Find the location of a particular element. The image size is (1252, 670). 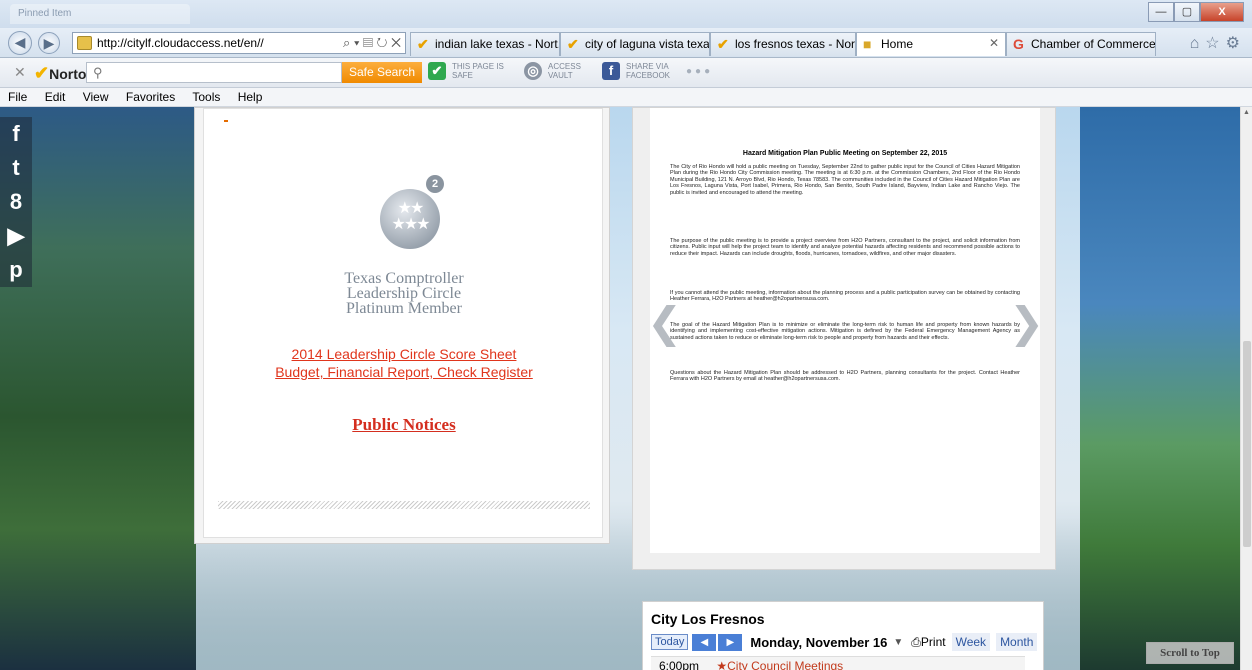

twitter-icon: t is located at coordinates (16, 168).